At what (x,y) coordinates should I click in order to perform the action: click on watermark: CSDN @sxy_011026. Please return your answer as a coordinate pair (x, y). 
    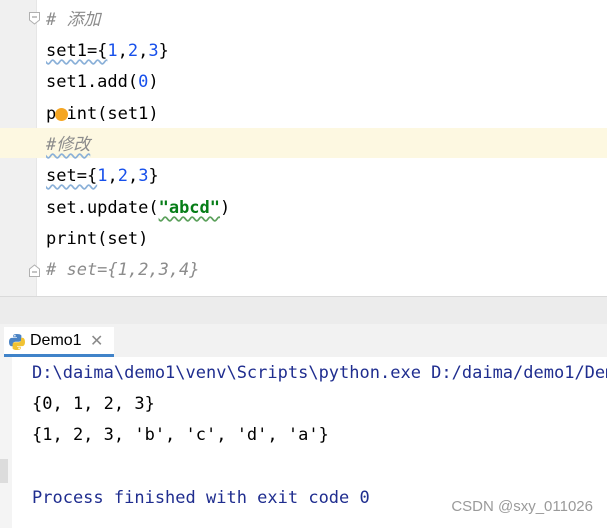
    Looking at the image, I should click on (522, 506).